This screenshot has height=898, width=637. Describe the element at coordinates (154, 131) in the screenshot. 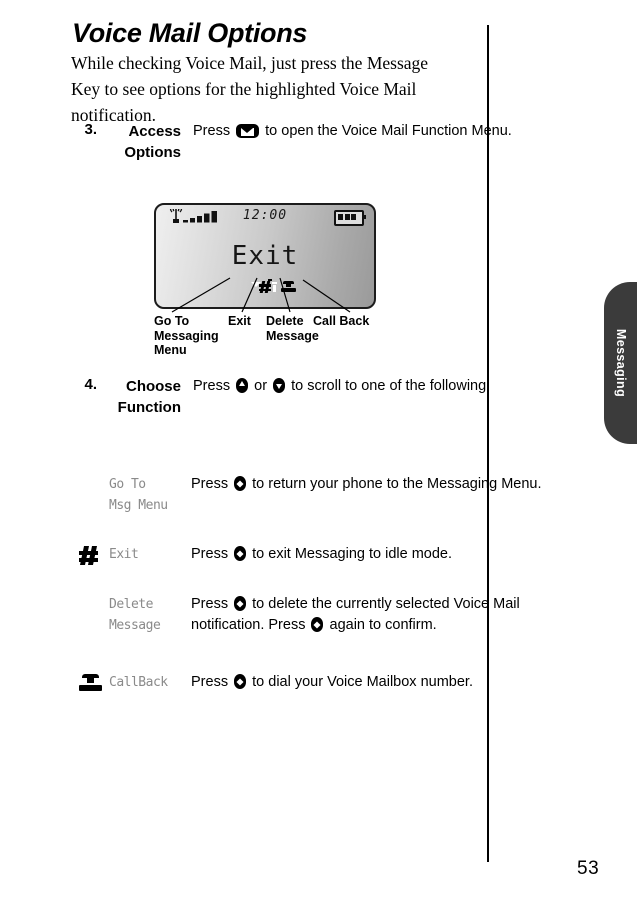

I see `step-3-title-line1: Access` at that location.